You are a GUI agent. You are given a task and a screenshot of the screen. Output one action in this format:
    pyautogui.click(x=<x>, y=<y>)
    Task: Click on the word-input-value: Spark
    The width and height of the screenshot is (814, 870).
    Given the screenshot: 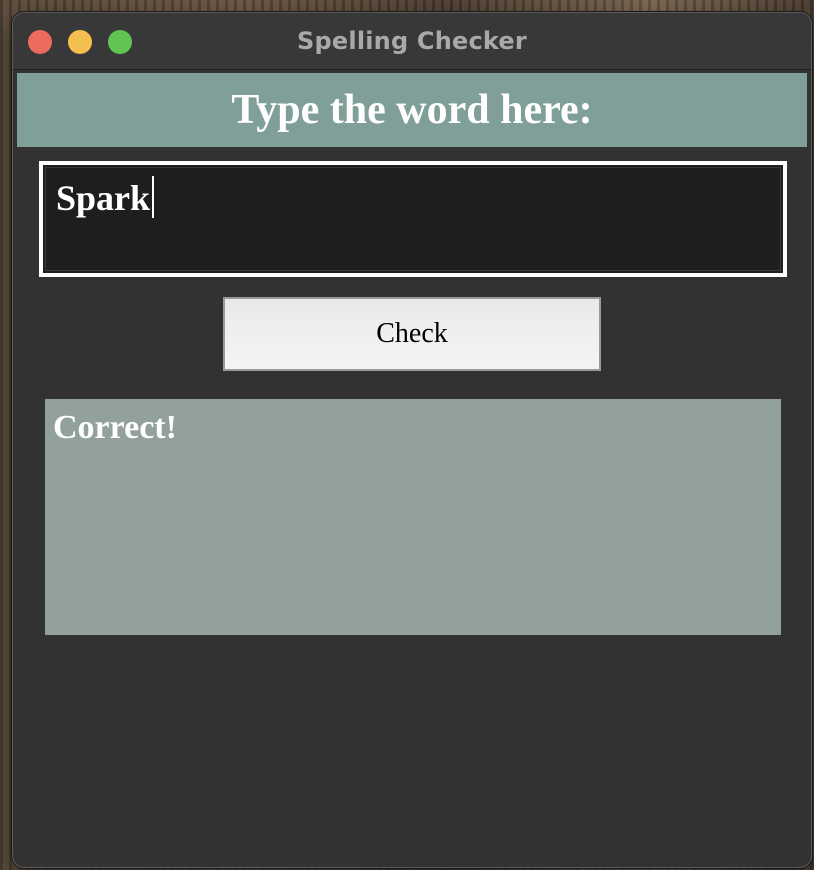 What is the action you would take?
    pyautogui.click(x=103, y=198)
    